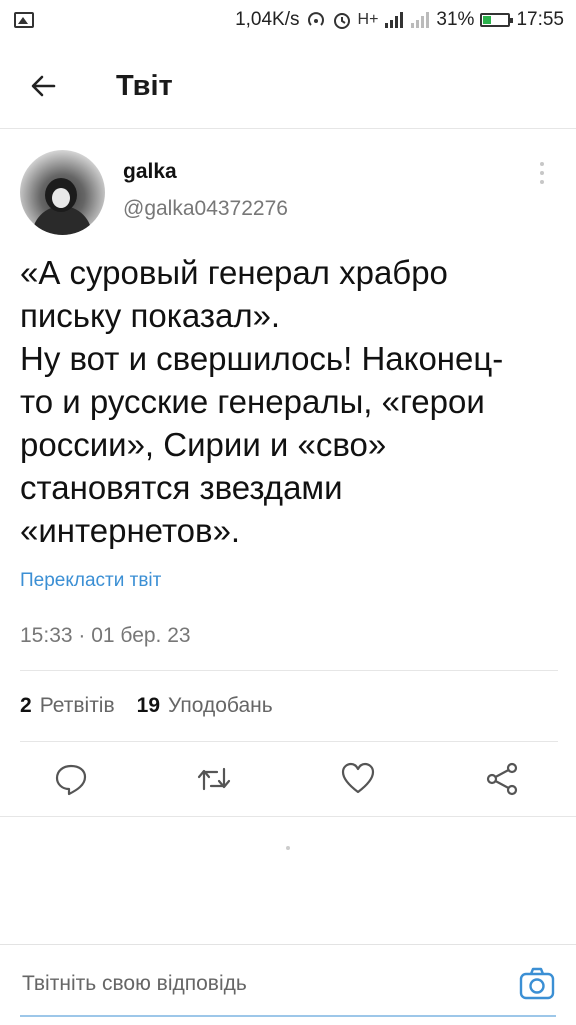 The height and width of the screenshot is (1025, 576). Describe the element at coordinates (420, 20) in the screenshot. I see `signal-weak-icon` at that location.